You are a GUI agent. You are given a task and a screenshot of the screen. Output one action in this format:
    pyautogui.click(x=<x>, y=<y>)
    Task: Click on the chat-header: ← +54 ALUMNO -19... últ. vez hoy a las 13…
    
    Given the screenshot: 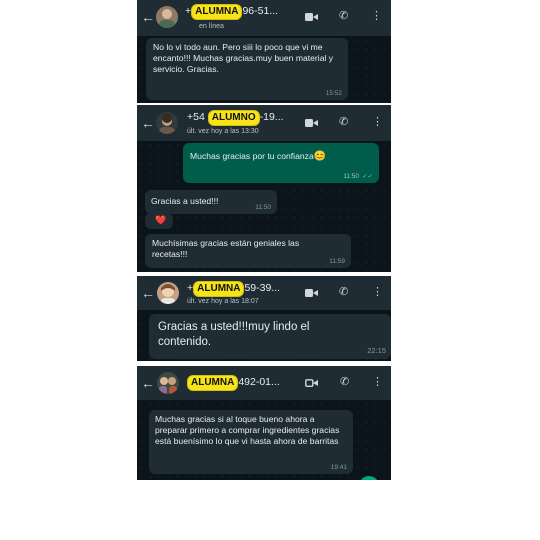 What is the action you would take?
    pyautogui.click(x=264, y=123)
    